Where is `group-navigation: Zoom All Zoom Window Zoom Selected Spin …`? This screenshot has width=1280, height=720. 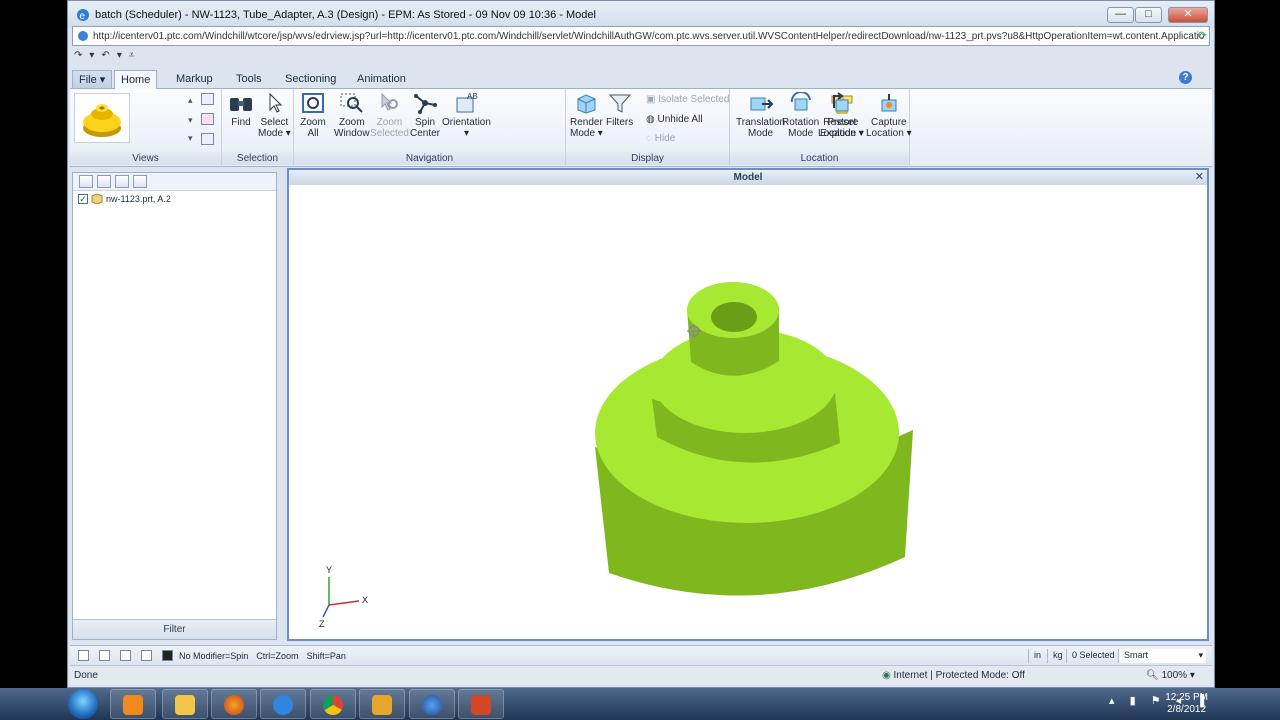 group-navigation: Zoom All Zoom Window Zoom Selected Spin … is located at coordinates (430, 128).